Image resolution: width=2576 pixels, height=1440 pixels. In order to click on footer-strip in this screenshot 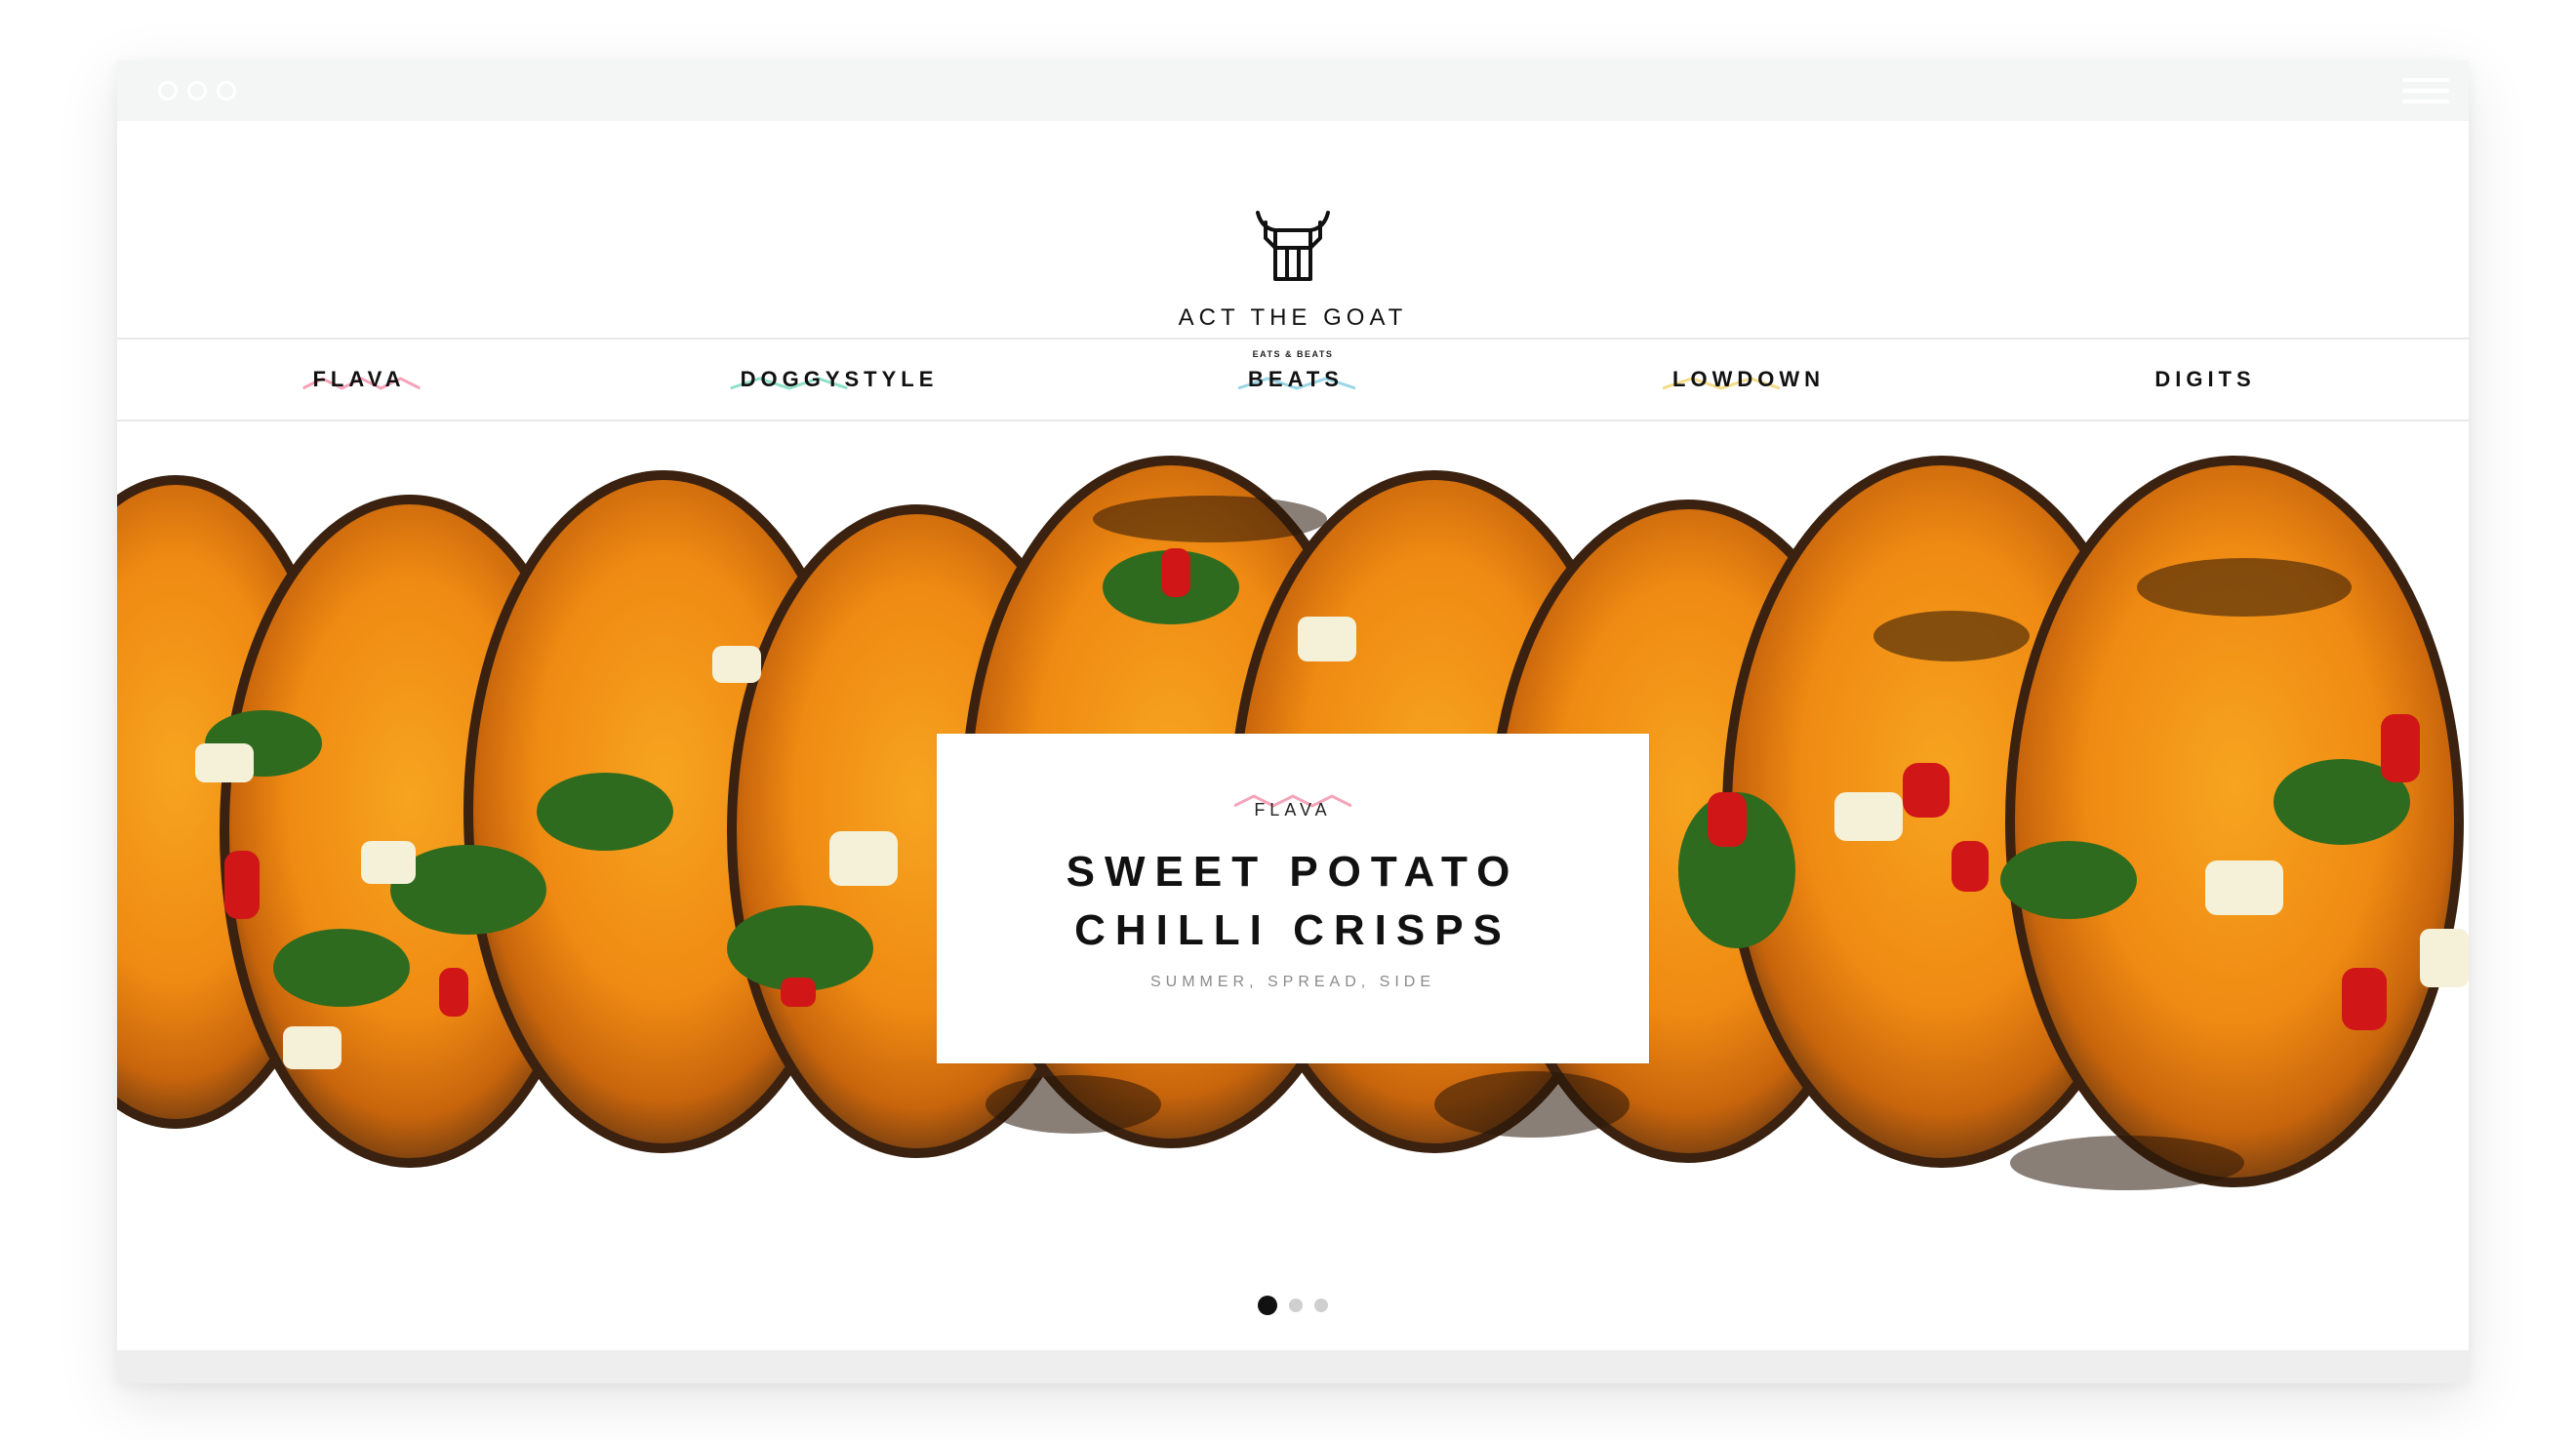, I will do `click(1293, 1366)`.